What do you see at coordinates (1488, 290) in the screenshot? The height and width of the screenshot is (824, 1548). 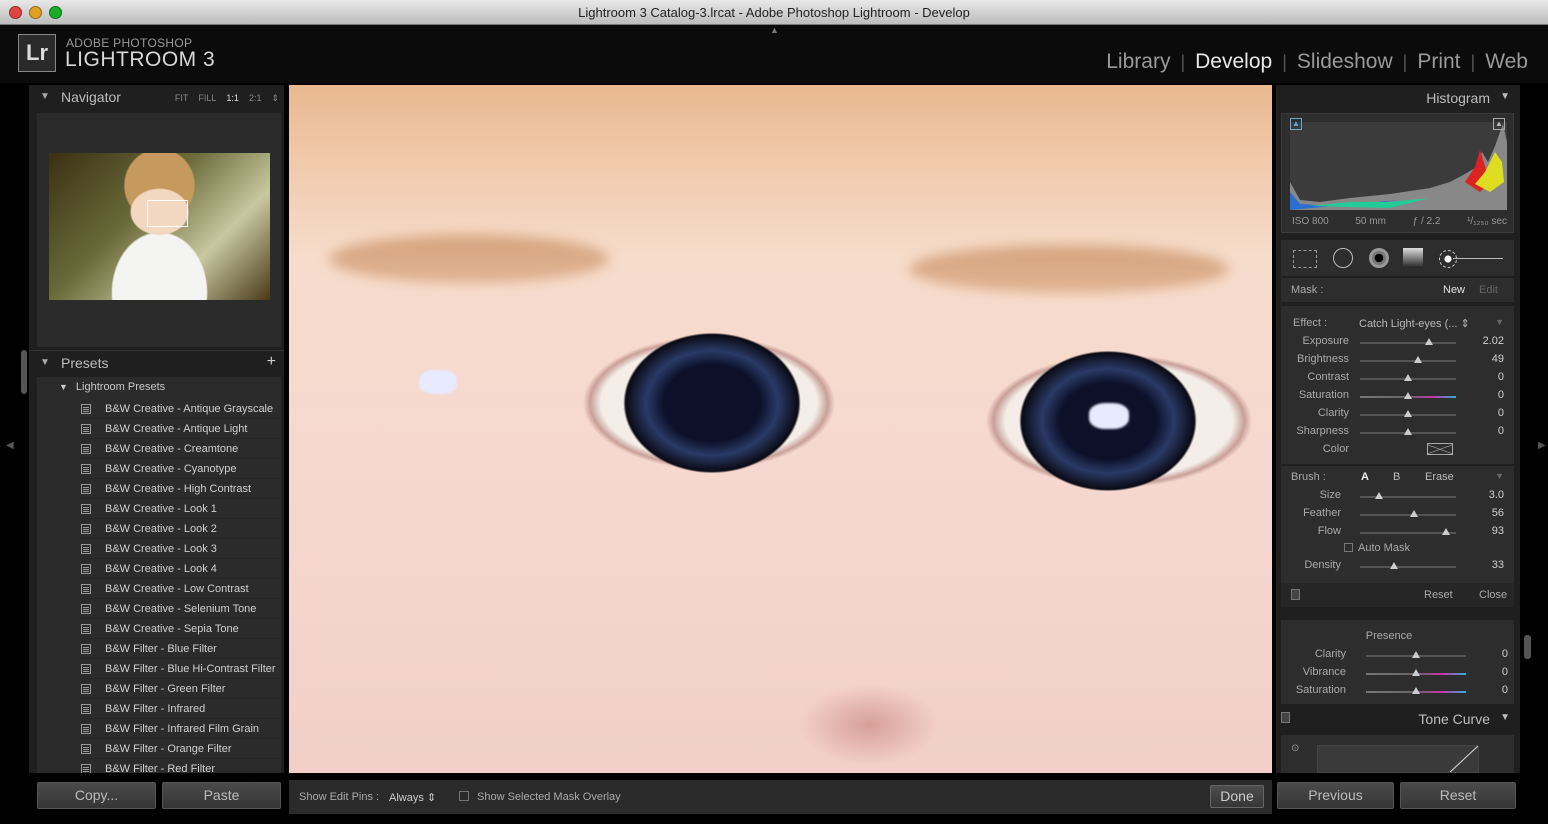 I see `mask-edit-button: Edit` at bounding box center [1488, 290].